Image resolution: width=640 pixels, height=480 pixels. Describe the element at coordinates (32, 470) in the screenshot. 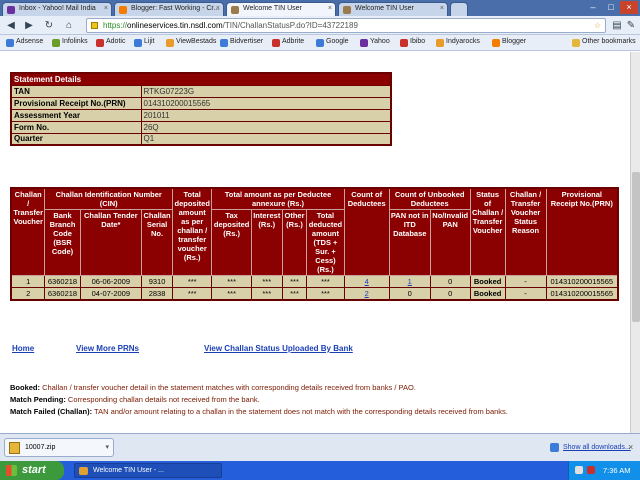

I see `start-button: start` at that location.